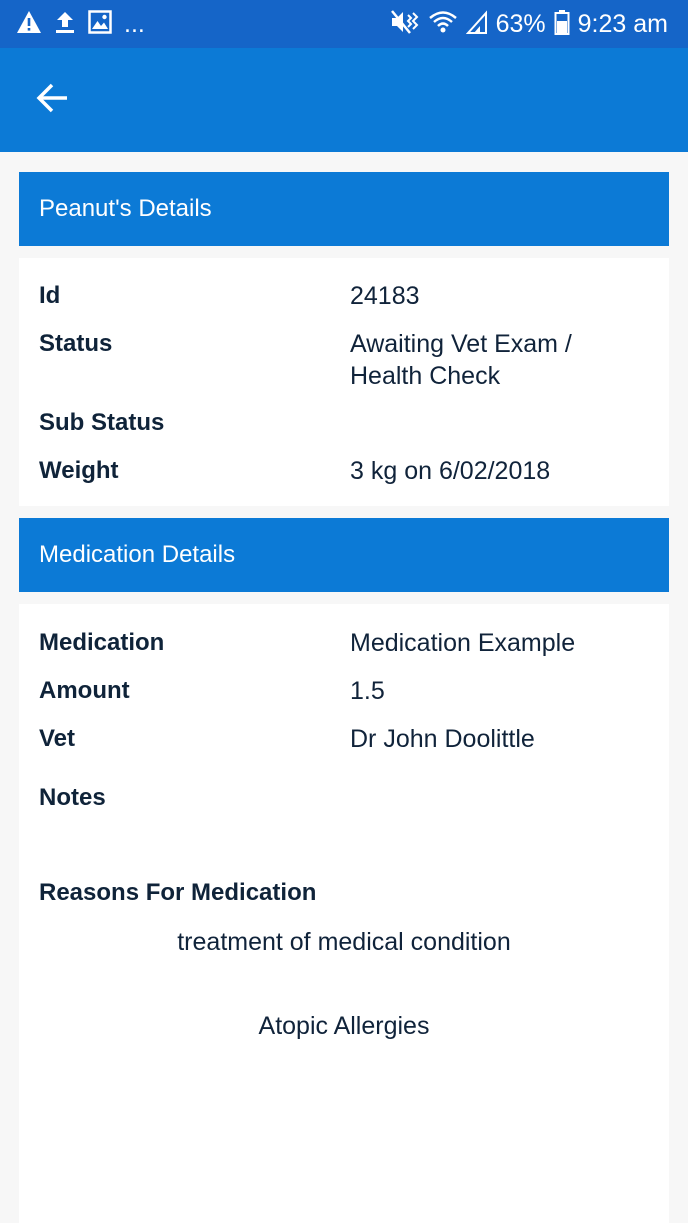 The width and height of the screenshot is (688, 1223). Describe the element at coordinates (178, 892) in the screenshot. I see `reasons-label: Reasons For Medication` at that location.